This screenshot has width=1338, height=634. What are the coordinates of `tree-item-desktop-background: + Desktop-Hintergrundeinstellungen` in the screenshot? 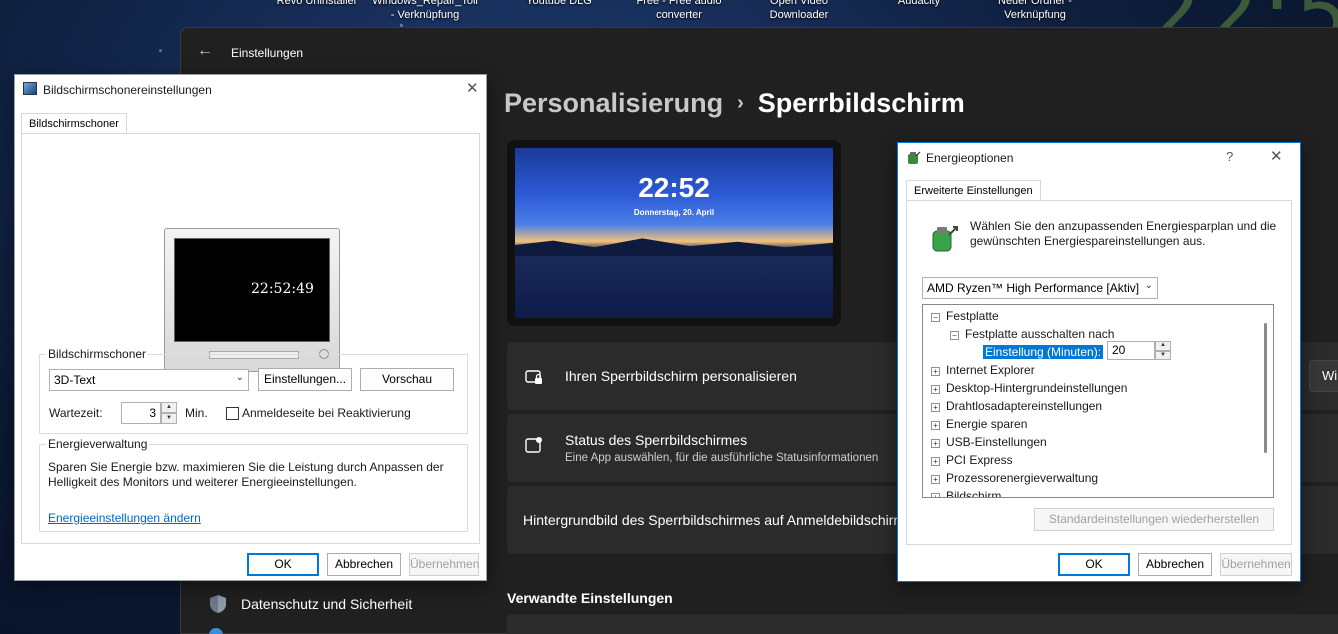 It's located at (1029, 388).